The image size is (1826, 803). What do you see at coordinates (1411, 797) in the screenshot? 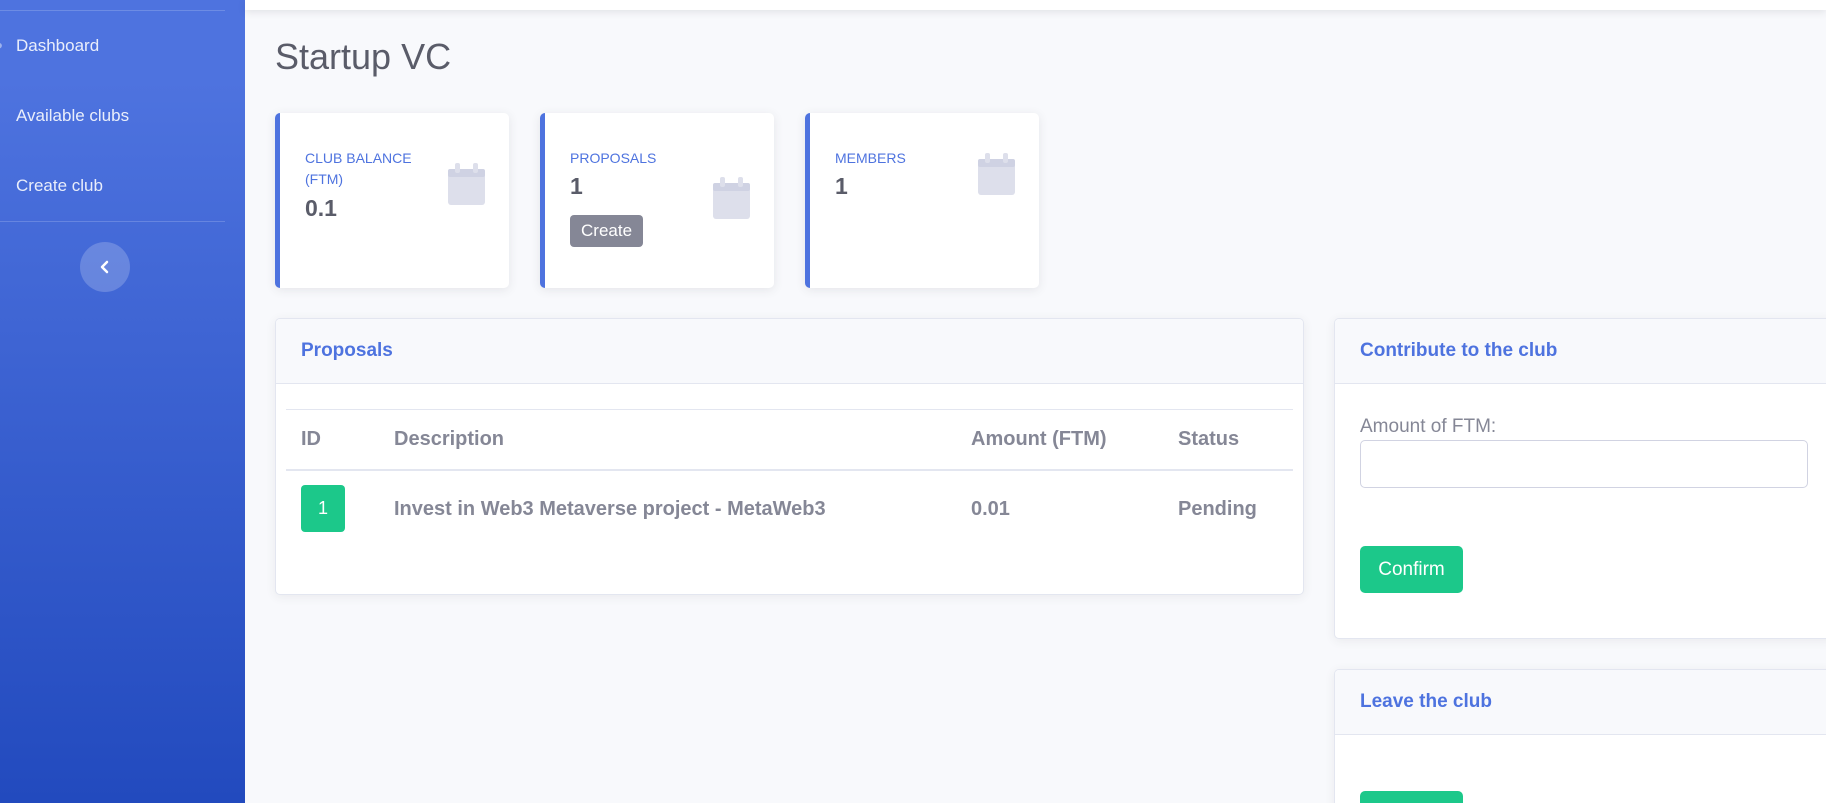
I see `leave-button` at bounding box center [1411, 797].